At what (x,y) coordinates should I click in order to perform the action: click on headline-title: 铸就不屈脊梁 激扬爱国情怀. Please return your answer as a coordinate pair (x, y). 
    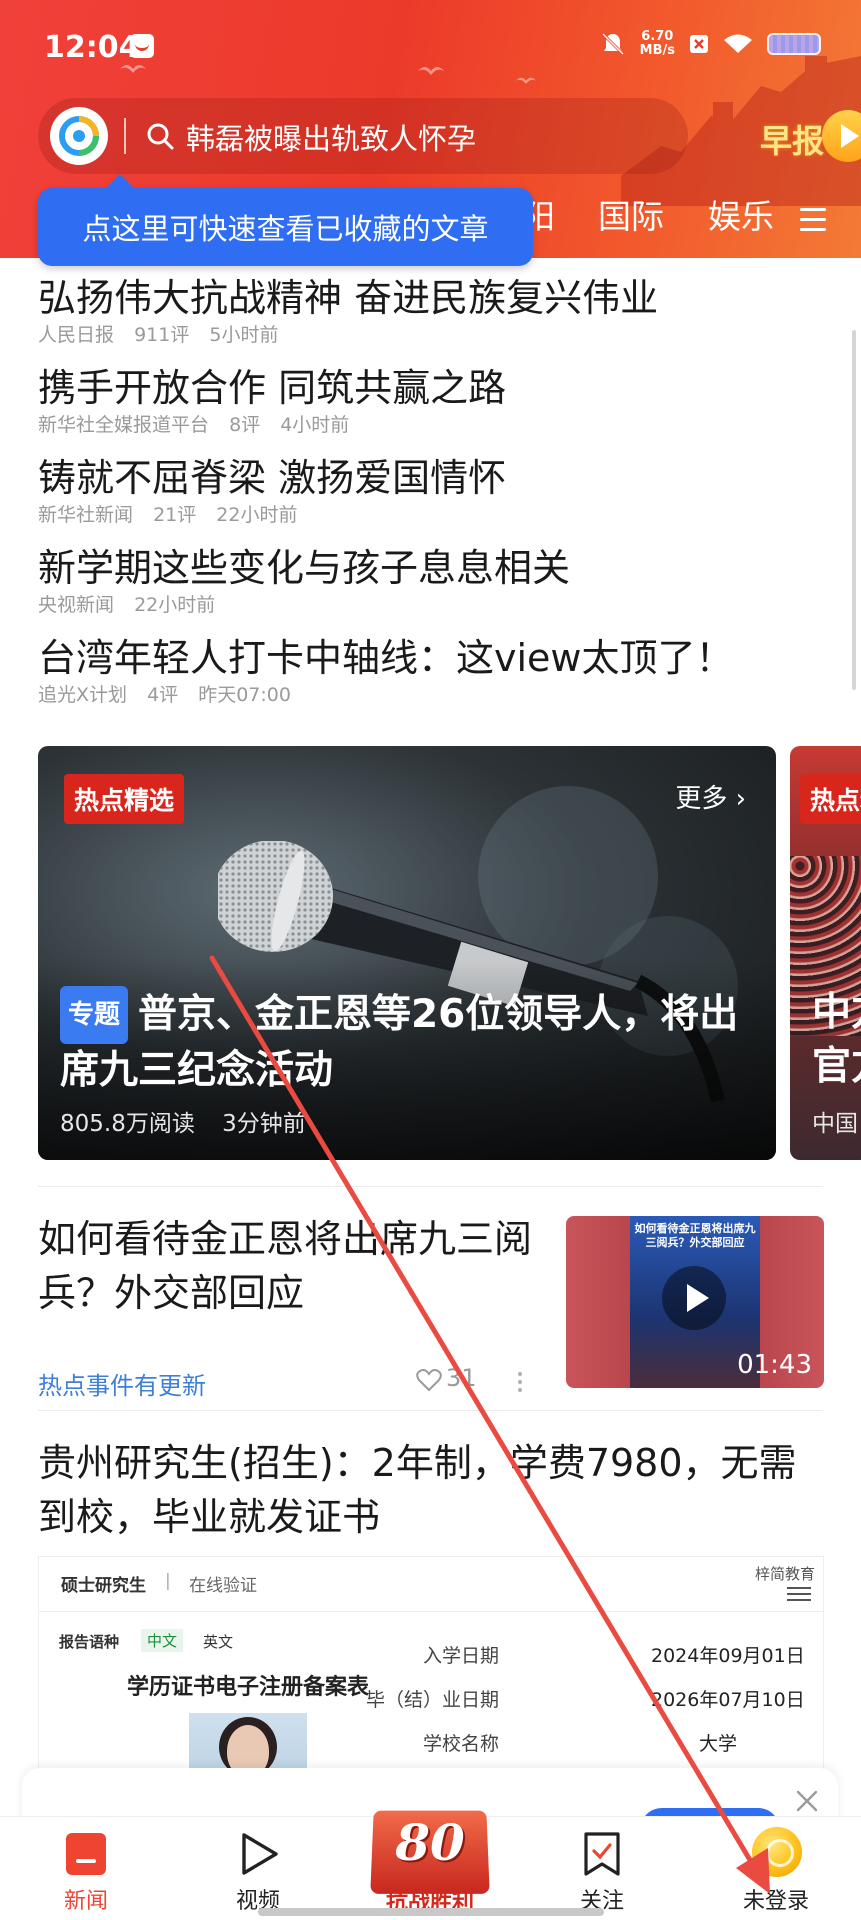
    Looking at the image, I should click on (272, 478).